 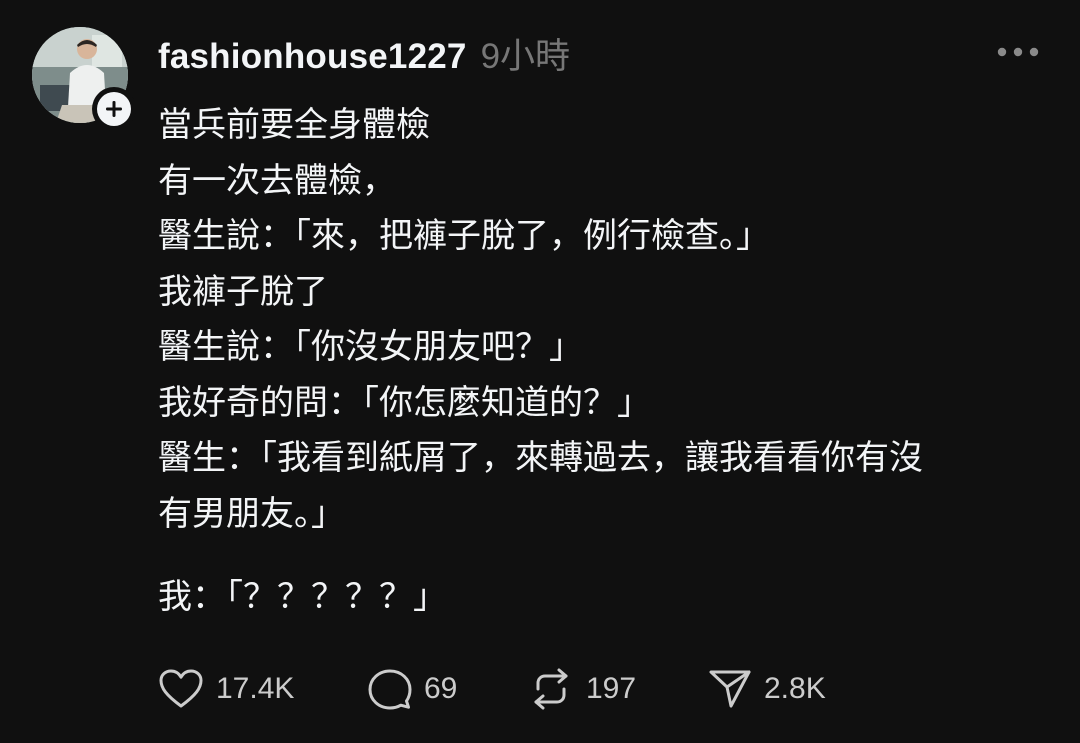 I want to click on send-icon, so click(x=730, y=689).